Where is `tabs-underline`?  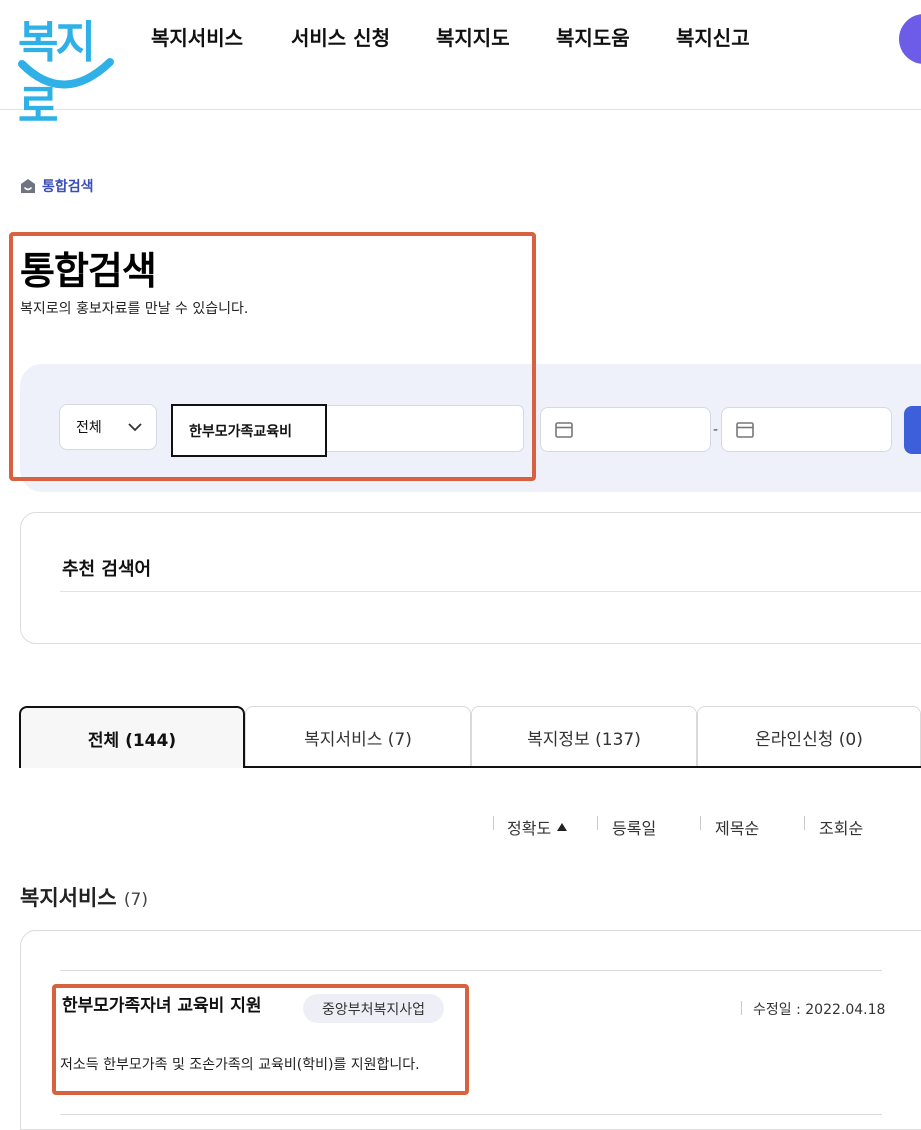 tabs-underline is located at coordinates (582, 767).